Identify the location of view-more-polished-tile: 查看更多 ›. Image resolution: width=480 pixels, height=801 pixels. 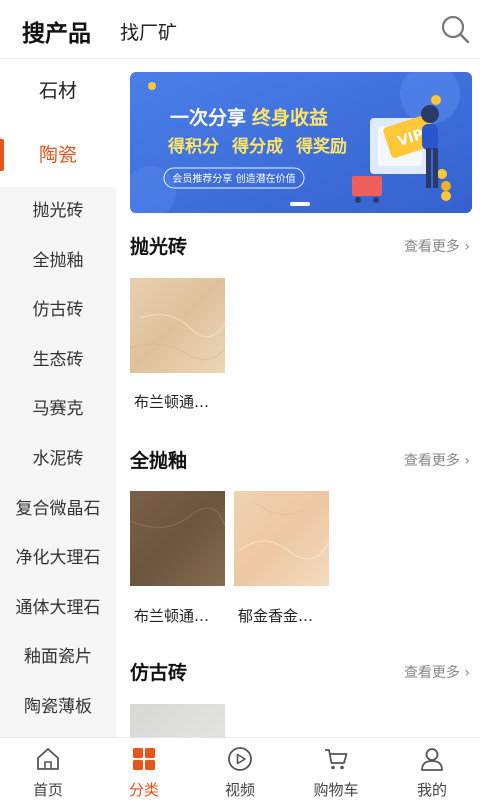
(437, 246).